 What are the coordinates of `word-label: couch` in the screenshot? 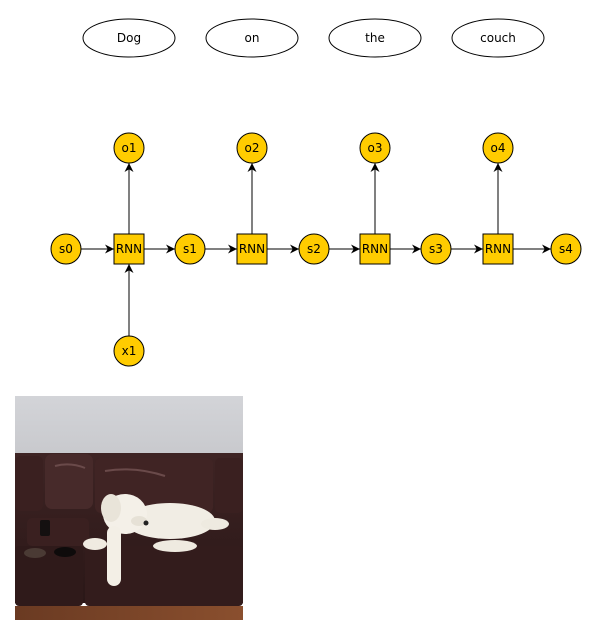 It's located at (498, 38).